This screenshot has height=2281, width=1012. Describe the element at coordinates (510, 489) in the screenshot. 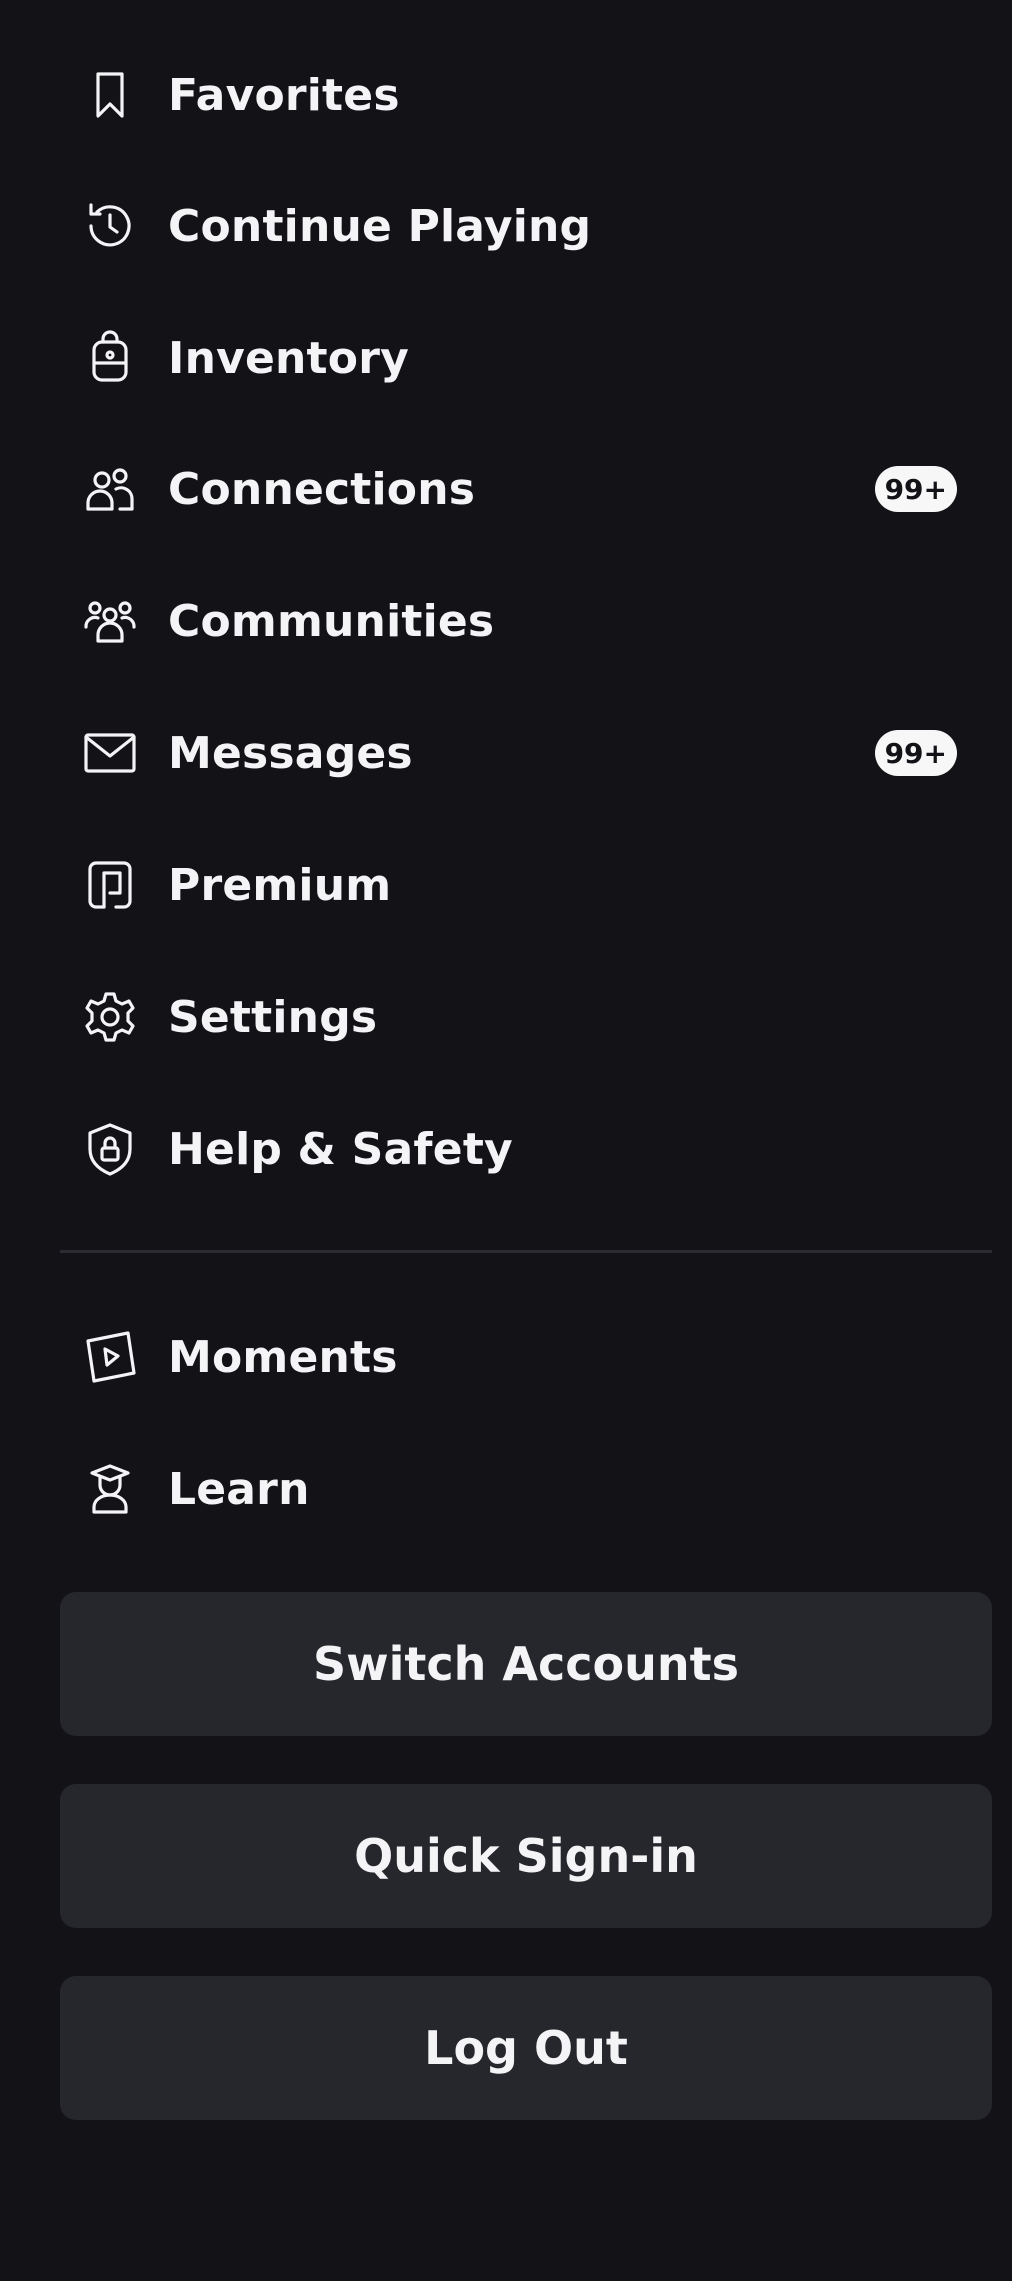

I see `menu-item-connections: Connections 99+` at that location.